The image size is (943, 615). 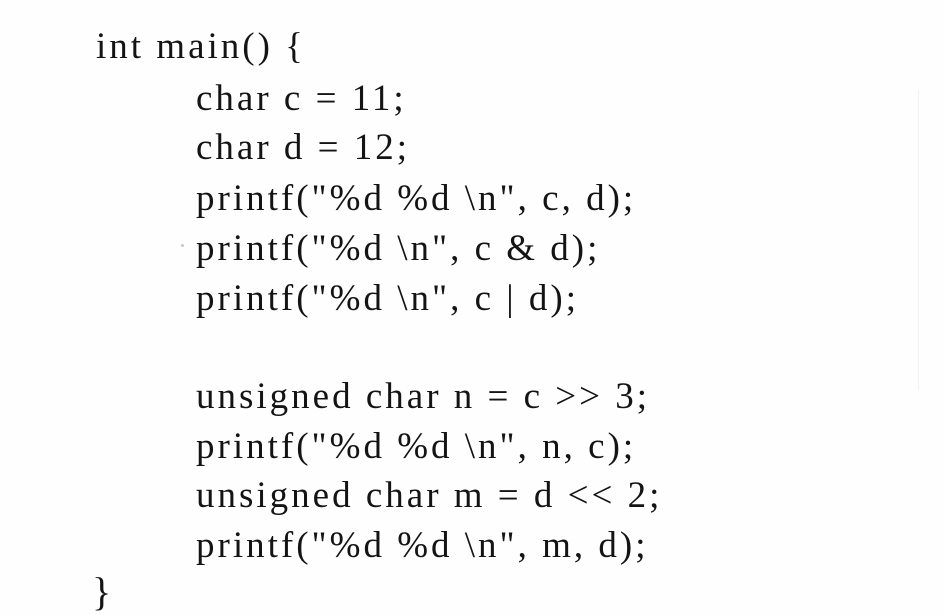 What do you see at coordinates (103, 591) in the screenshot?
I see `code-line-closing-brace: }` at bounding box center [103, 591].